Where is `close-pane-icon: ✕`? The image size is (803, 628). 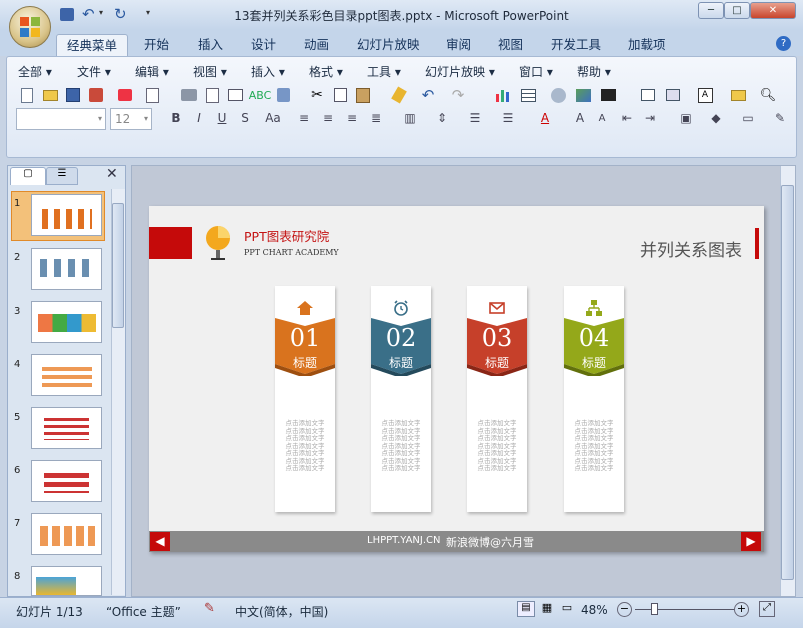 close-pane-icon: ✕ is located at coordinates (112, 174).